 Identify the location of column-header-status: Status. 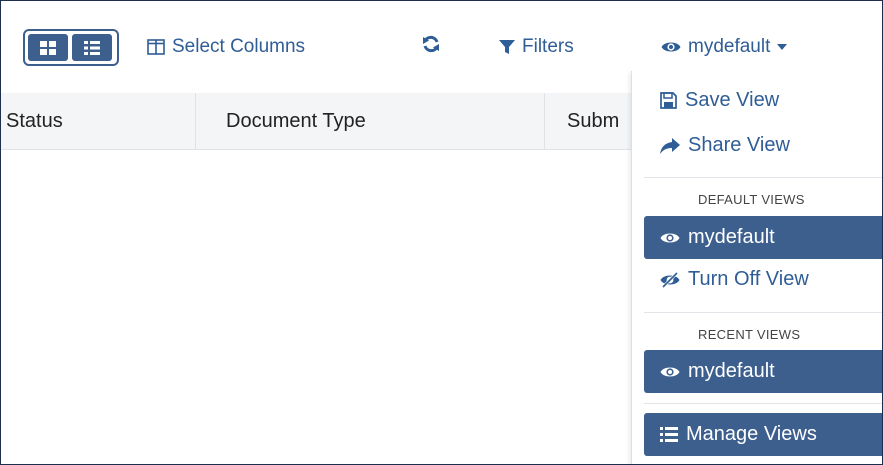
(34, 121).